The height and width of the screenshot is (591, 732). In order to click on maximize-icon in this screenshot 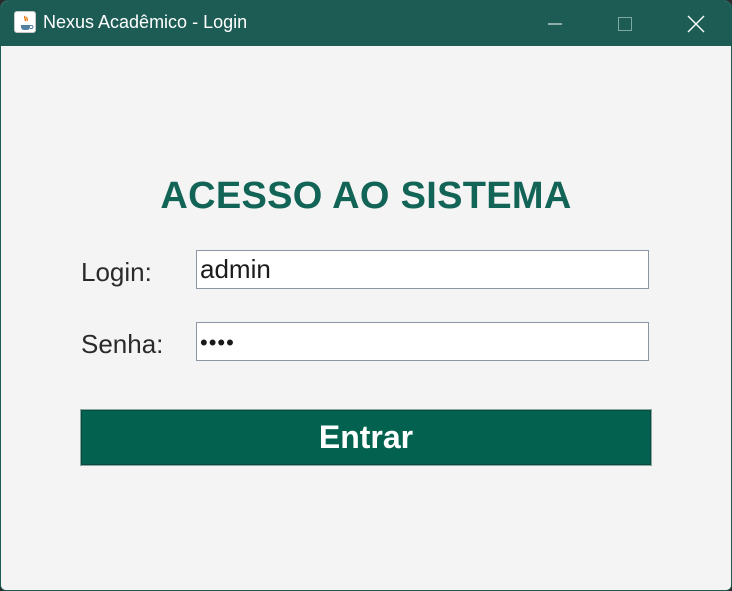, I will do `click(625, 23)`.